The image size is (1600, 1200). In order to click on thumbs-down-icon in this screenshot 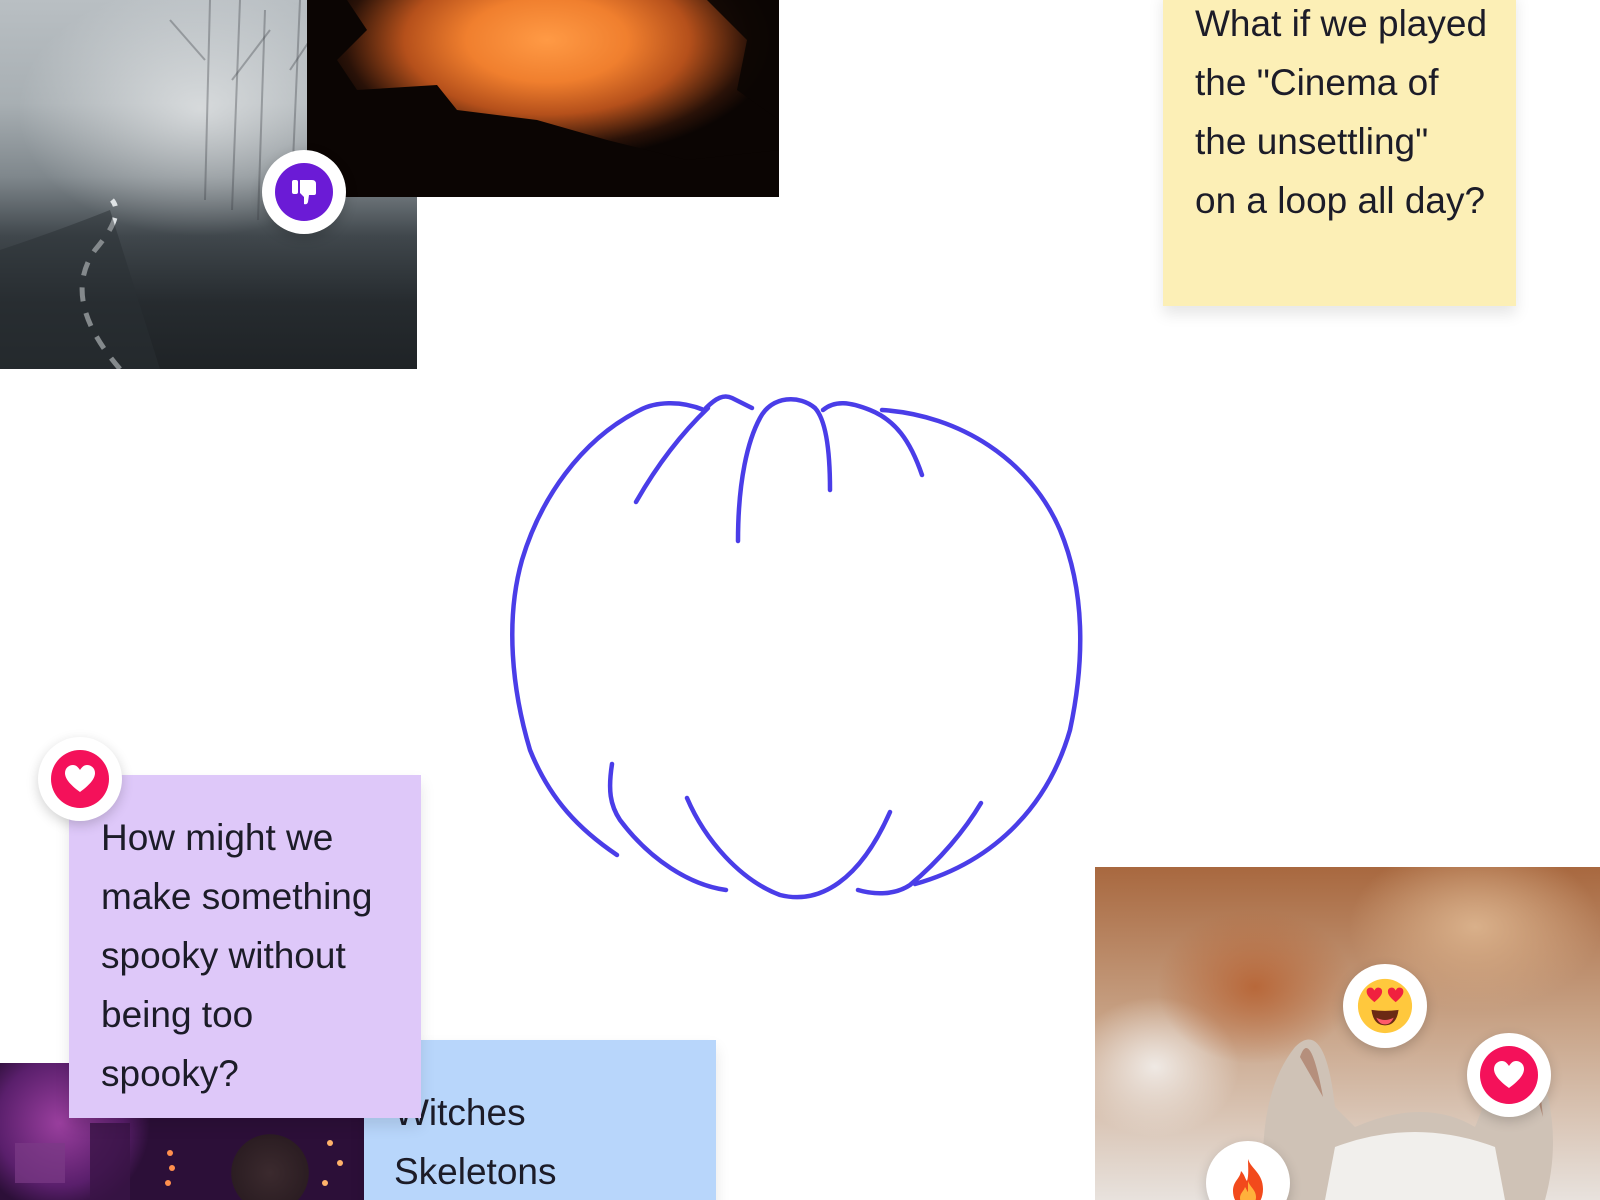, I will do `click(304, 192)`.